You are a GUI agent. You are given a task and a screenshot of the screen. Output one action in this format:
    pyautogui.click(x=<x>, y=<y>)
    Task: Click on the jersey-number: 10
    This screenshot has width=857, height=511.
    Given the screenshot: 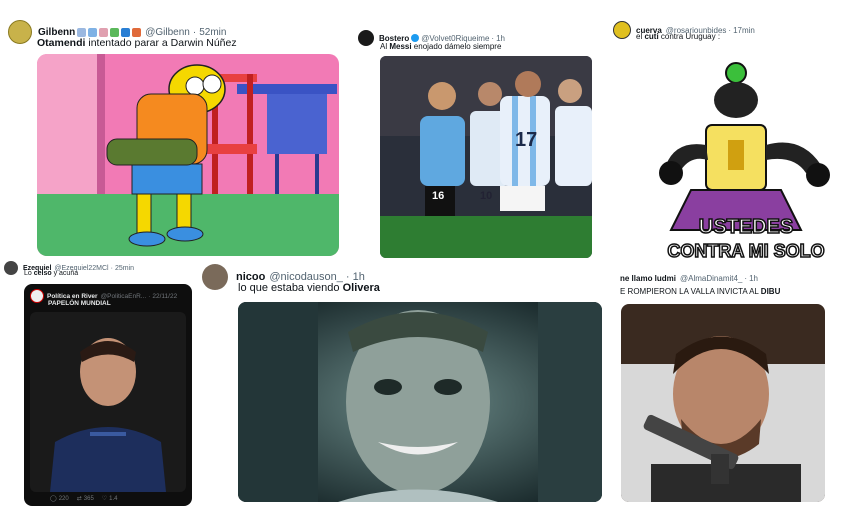 What is the action you would take?
    pyautogui.click(x=486, y=196)
    